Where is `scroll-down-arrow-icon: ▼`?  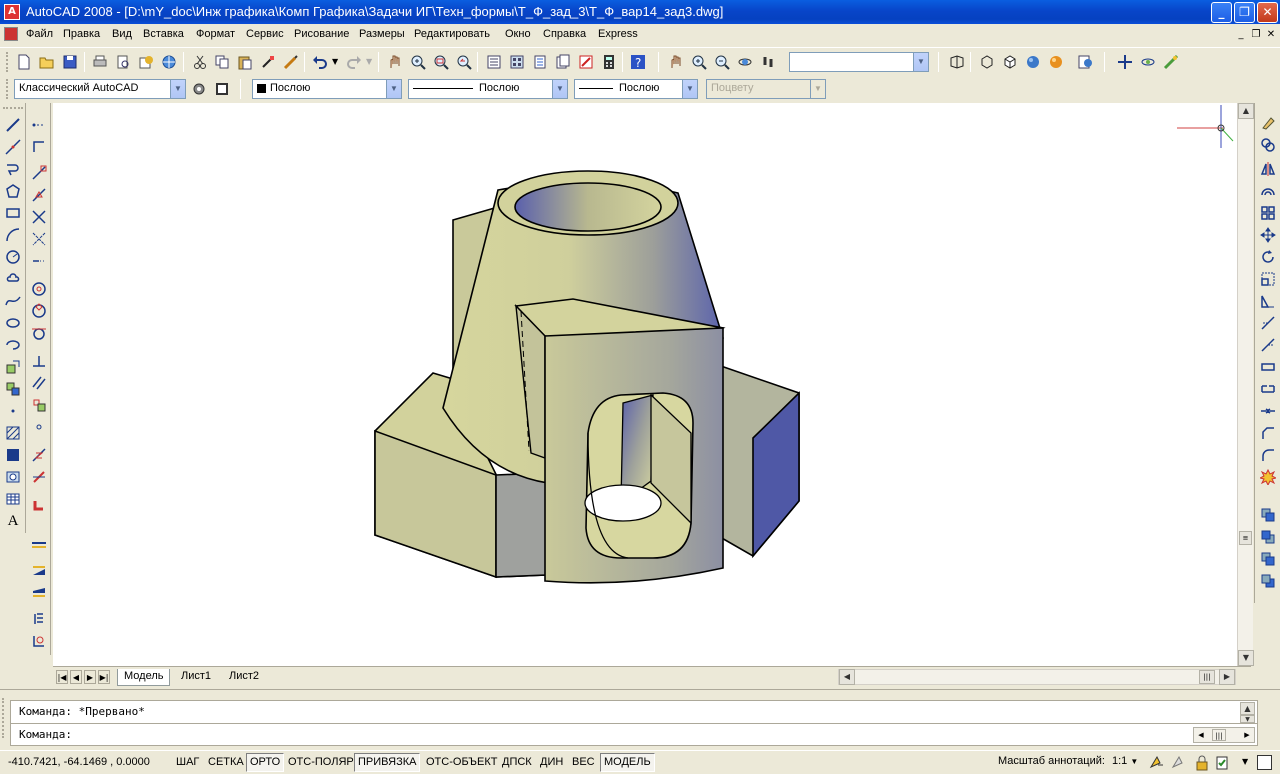
scroll-down-arrow-icon: ▼ is located at coordinates (1246, 658).